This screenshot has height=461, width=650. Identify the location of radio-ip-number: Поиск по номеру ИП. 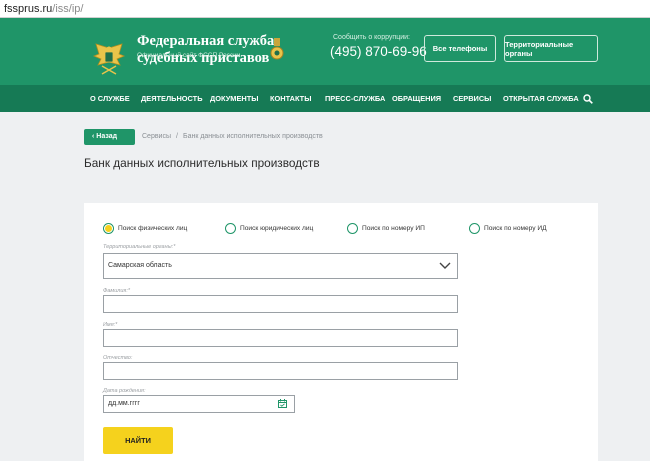
(386, 228).